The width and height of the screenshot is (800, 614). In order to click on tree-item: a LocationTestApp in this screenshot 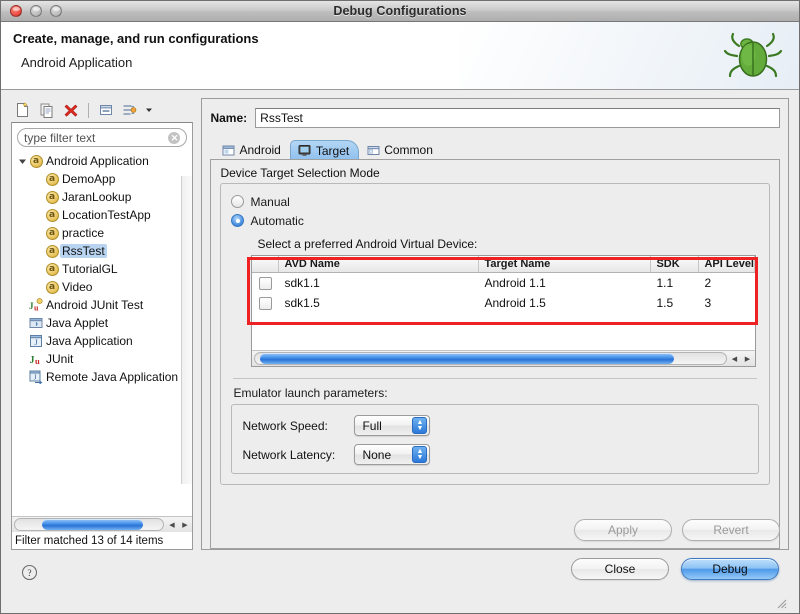, I will do `click(102, 215)`.